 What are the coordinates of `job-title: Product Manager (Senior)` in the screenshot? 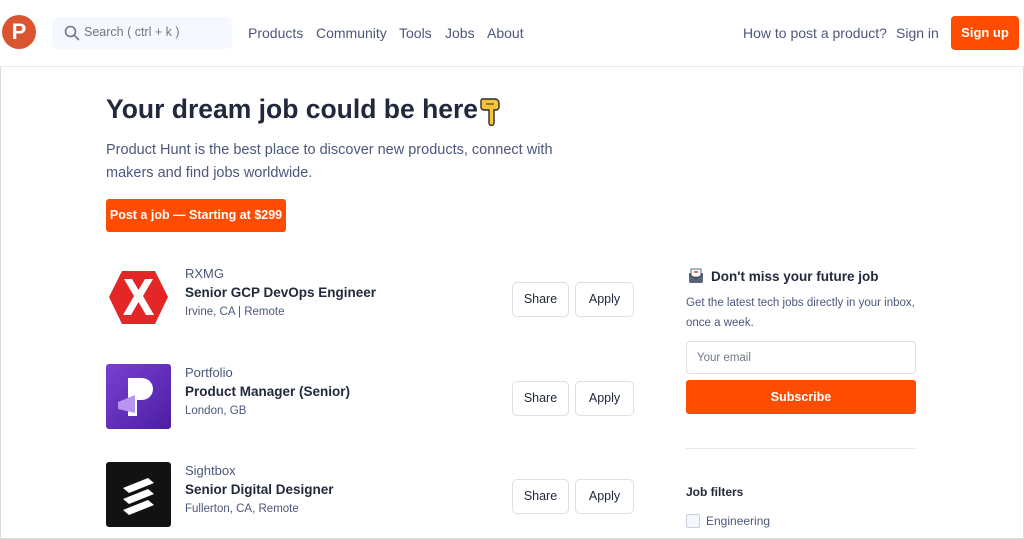 It's located at (267, 391).